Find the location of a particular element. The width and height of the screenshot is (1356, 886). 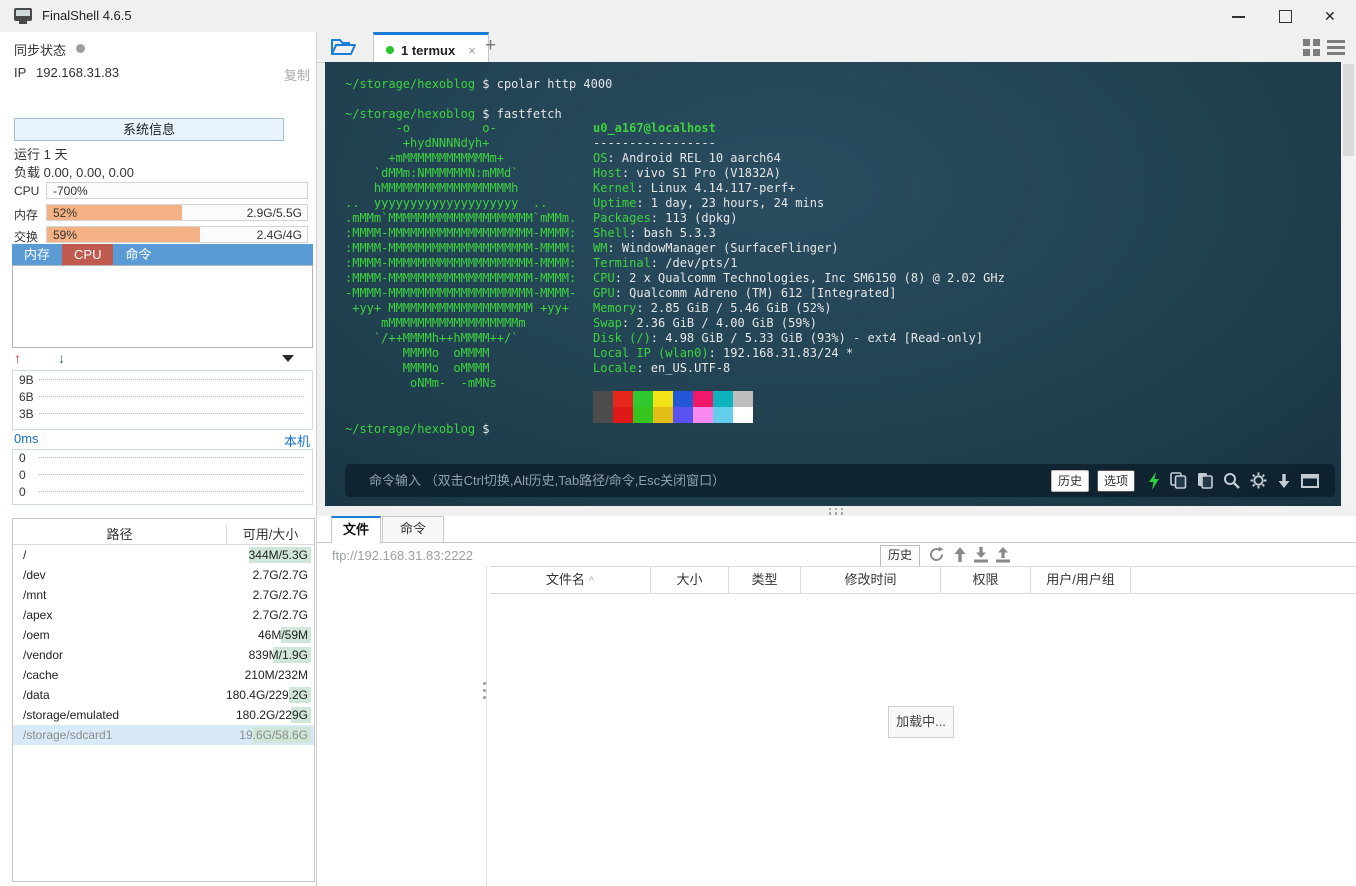

ping-tick-3: 0 is located at coordinates (22, 492).